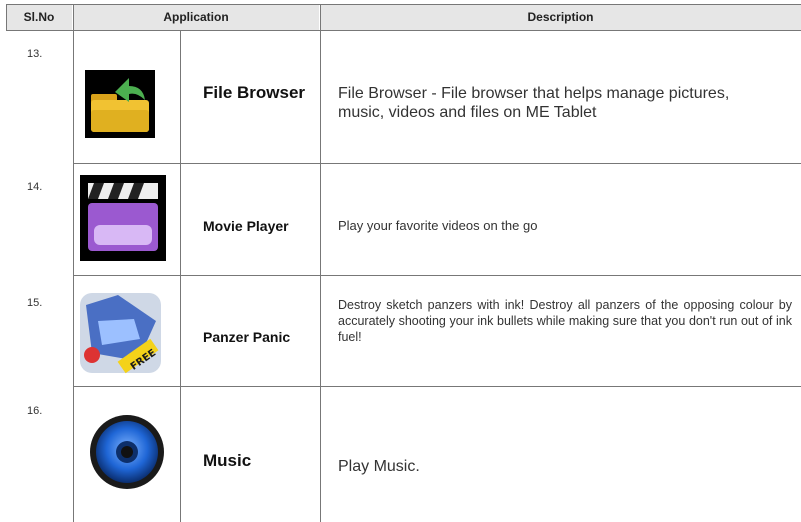  Describe the element at coordinates (123, 218) in the screenshot. I see `clapperboard-icon` at that location.